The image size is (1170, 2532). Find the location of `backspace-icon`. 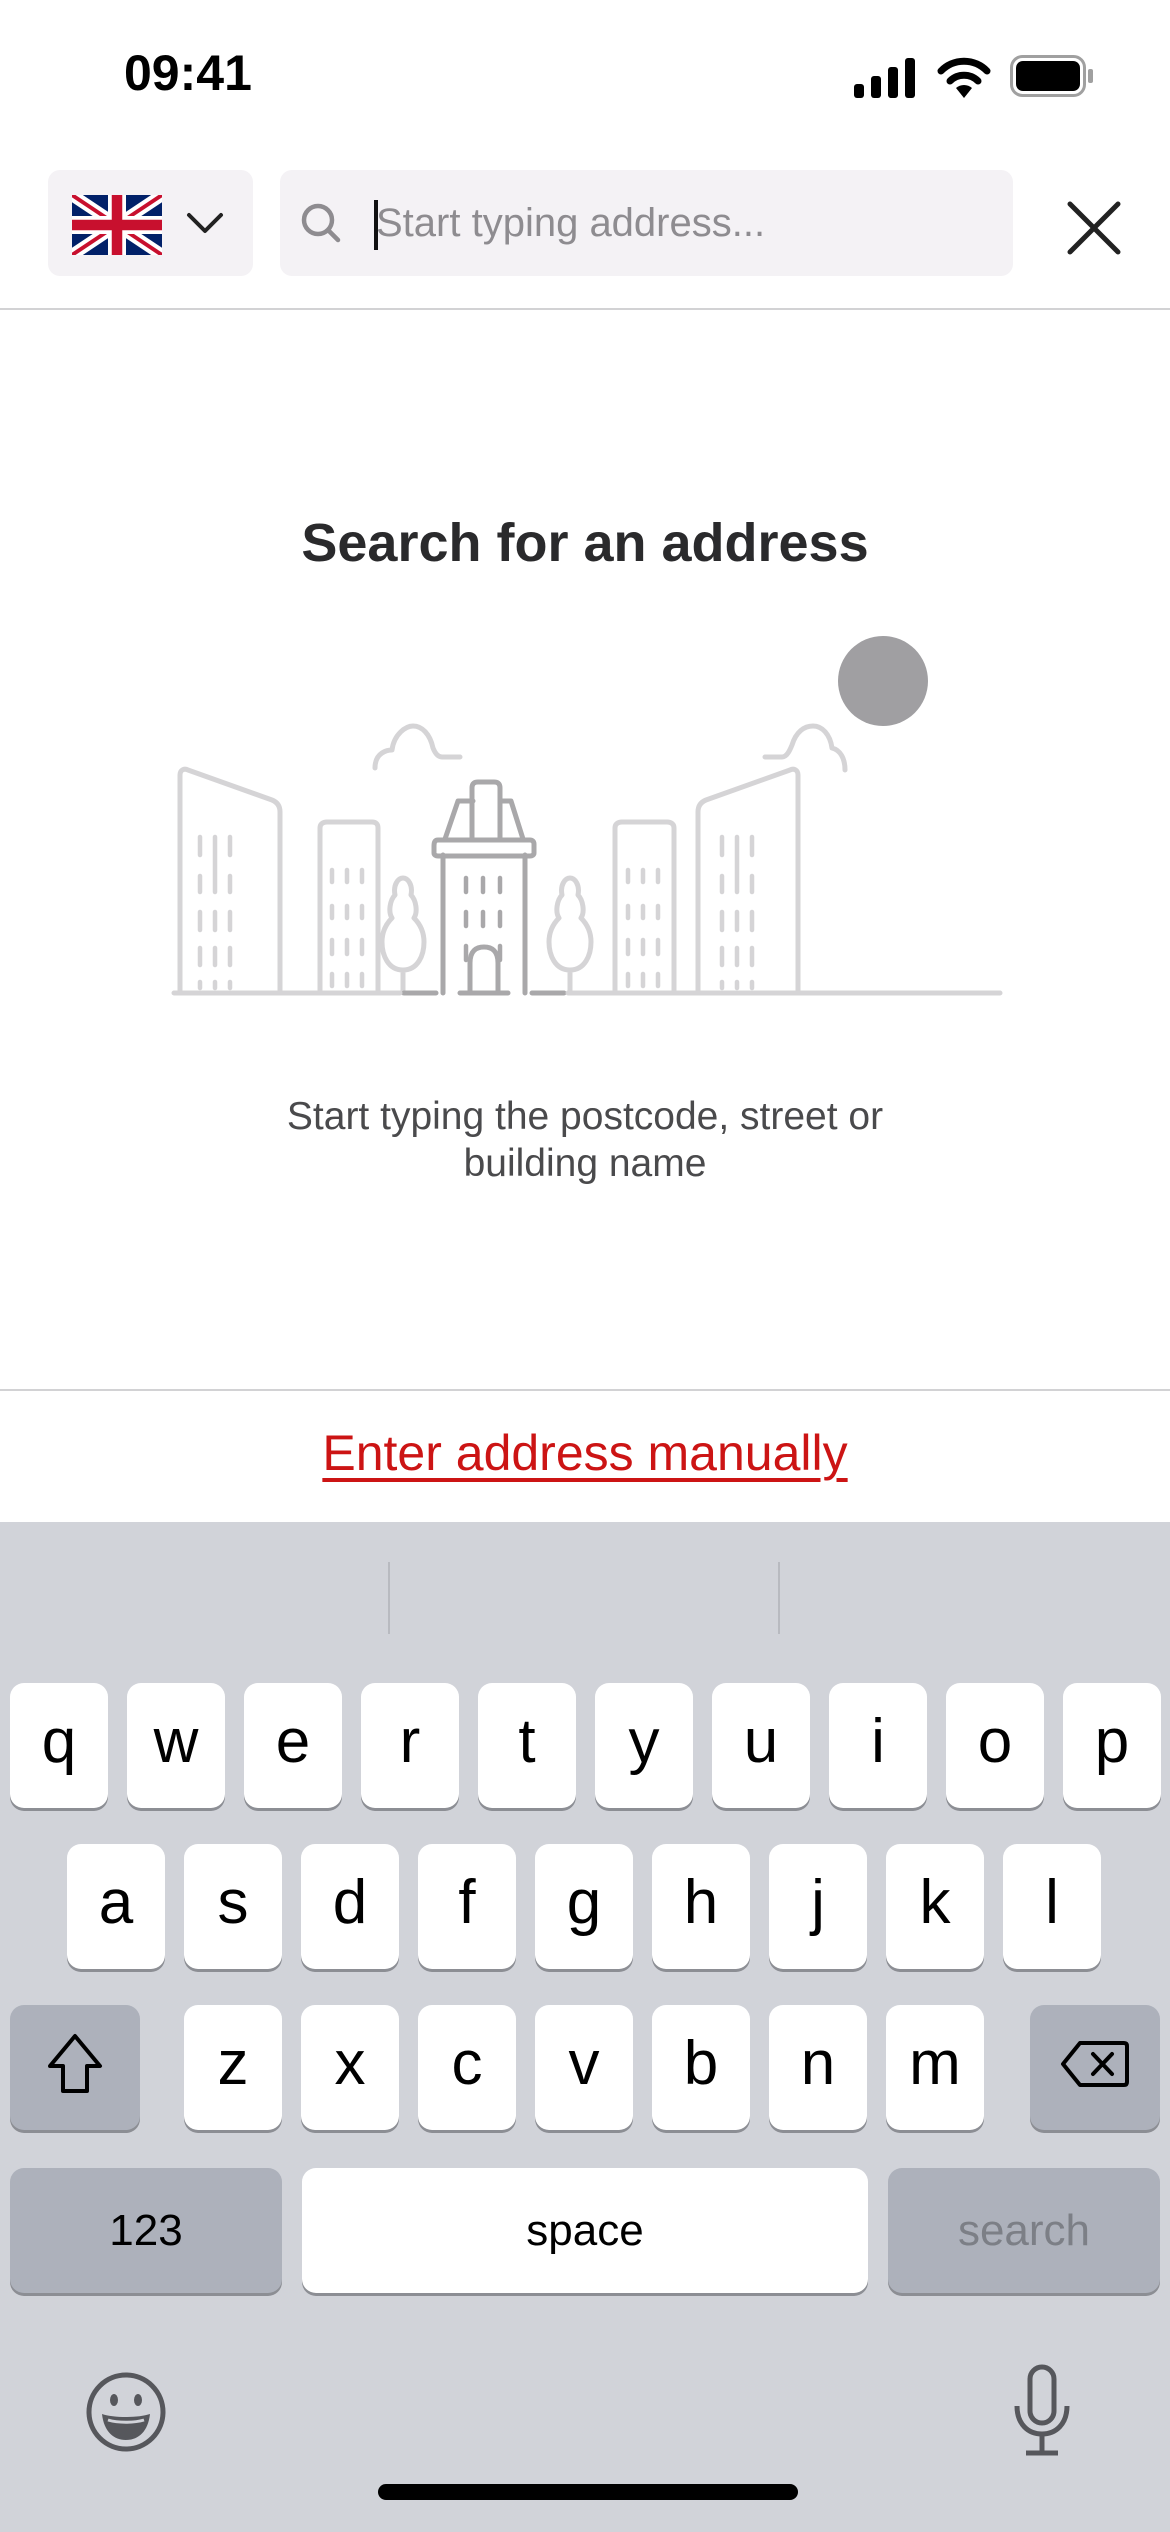

backspace-icon is located at coordinates (1095, 2063).